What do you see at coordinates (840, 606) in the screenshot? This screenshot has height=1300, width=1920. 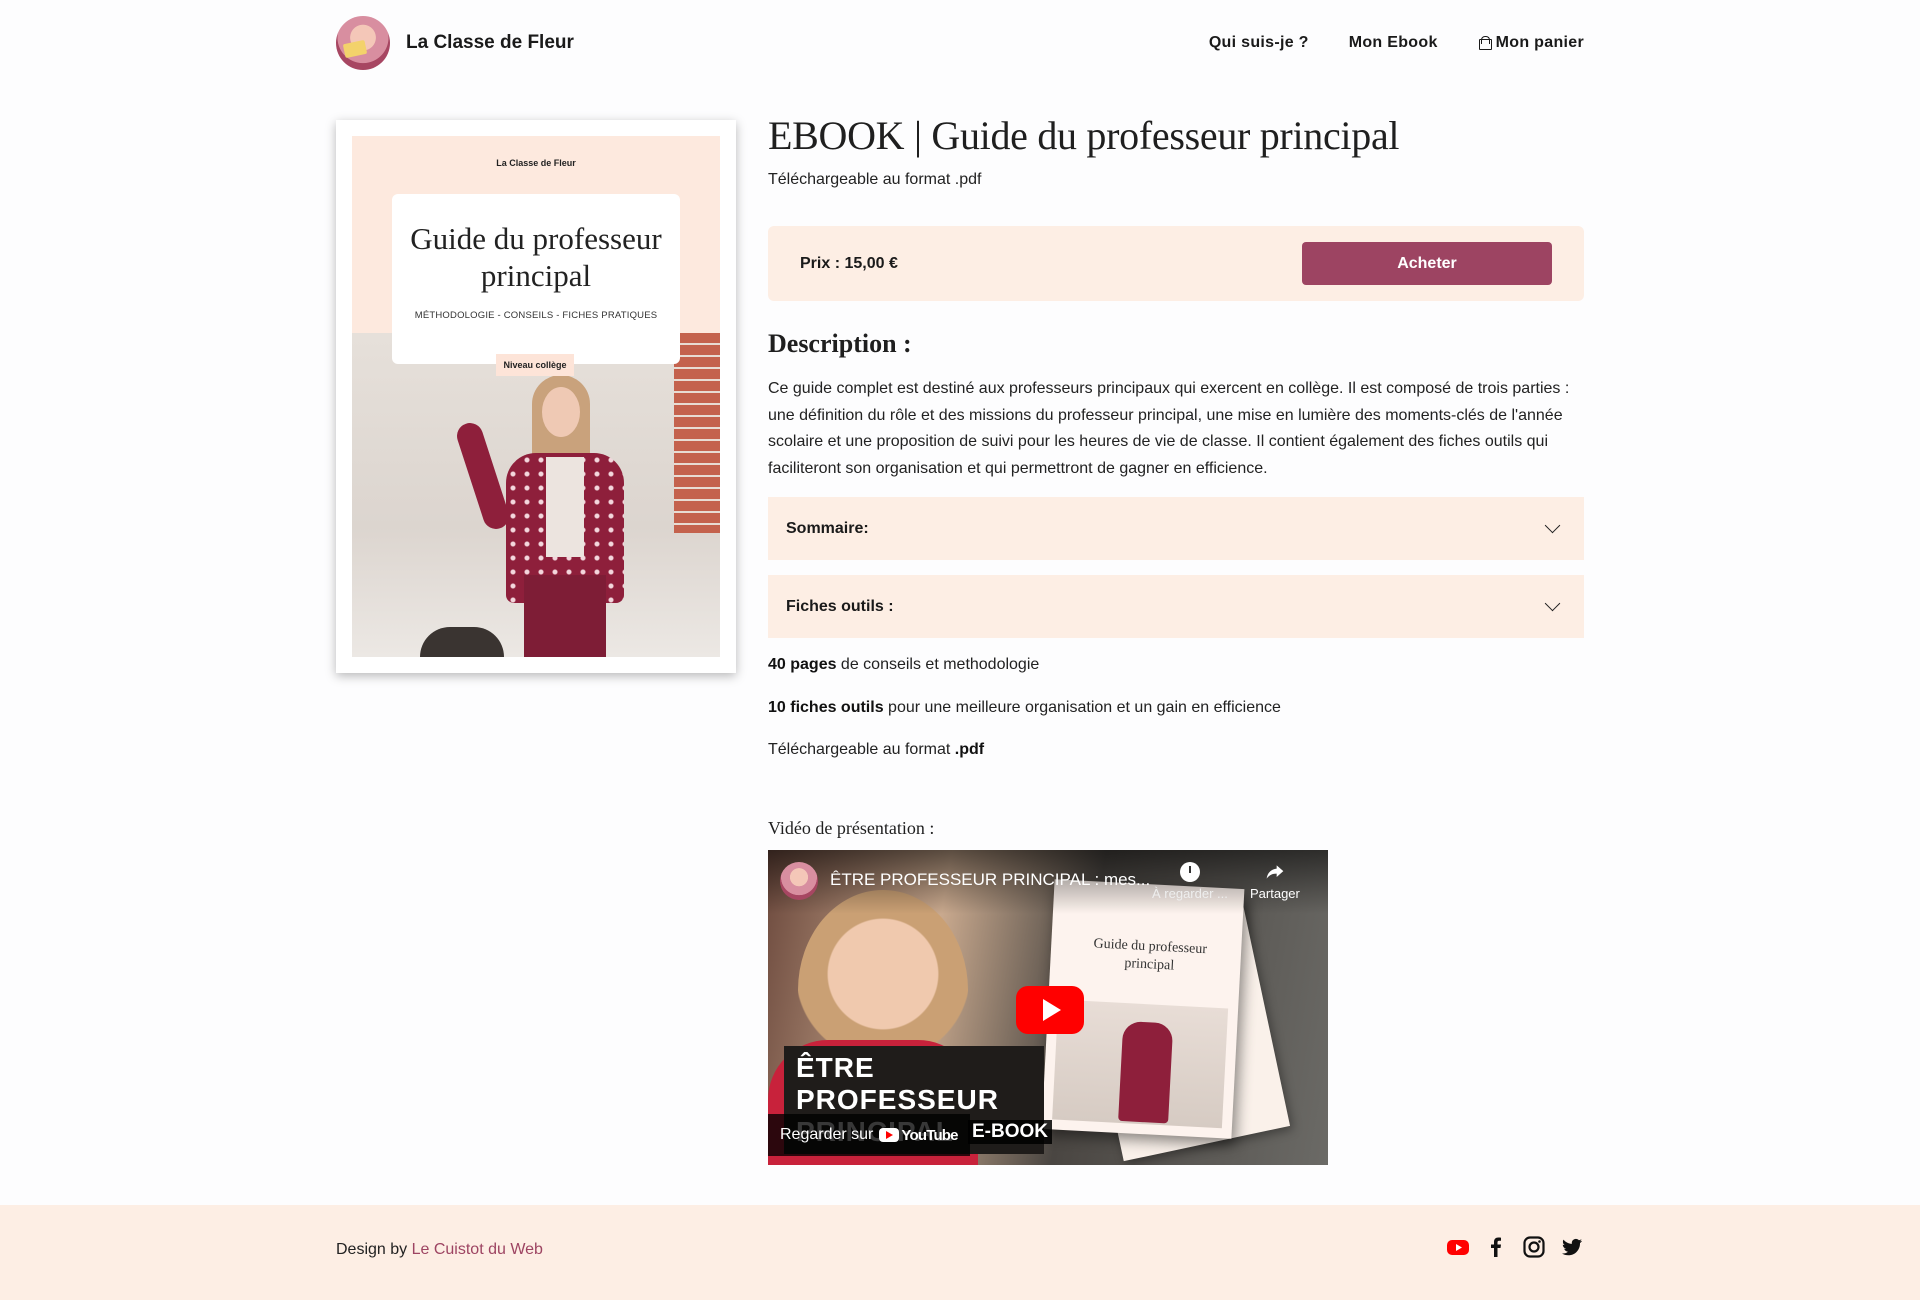 I see `accordion-label: Fiches outils :` at bounding box center [840, 606].